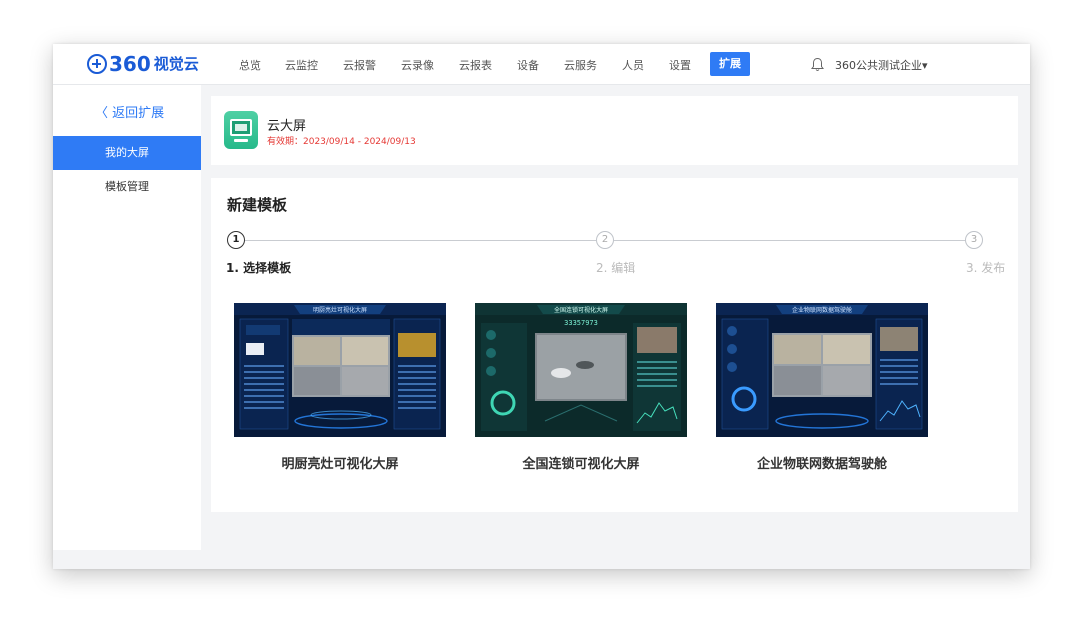  What do you see at coordinates (822, 310) in the screenshot?
I see `thumb-title: 企业物联网数据驾驶舱` at bounding box center [822, 310].